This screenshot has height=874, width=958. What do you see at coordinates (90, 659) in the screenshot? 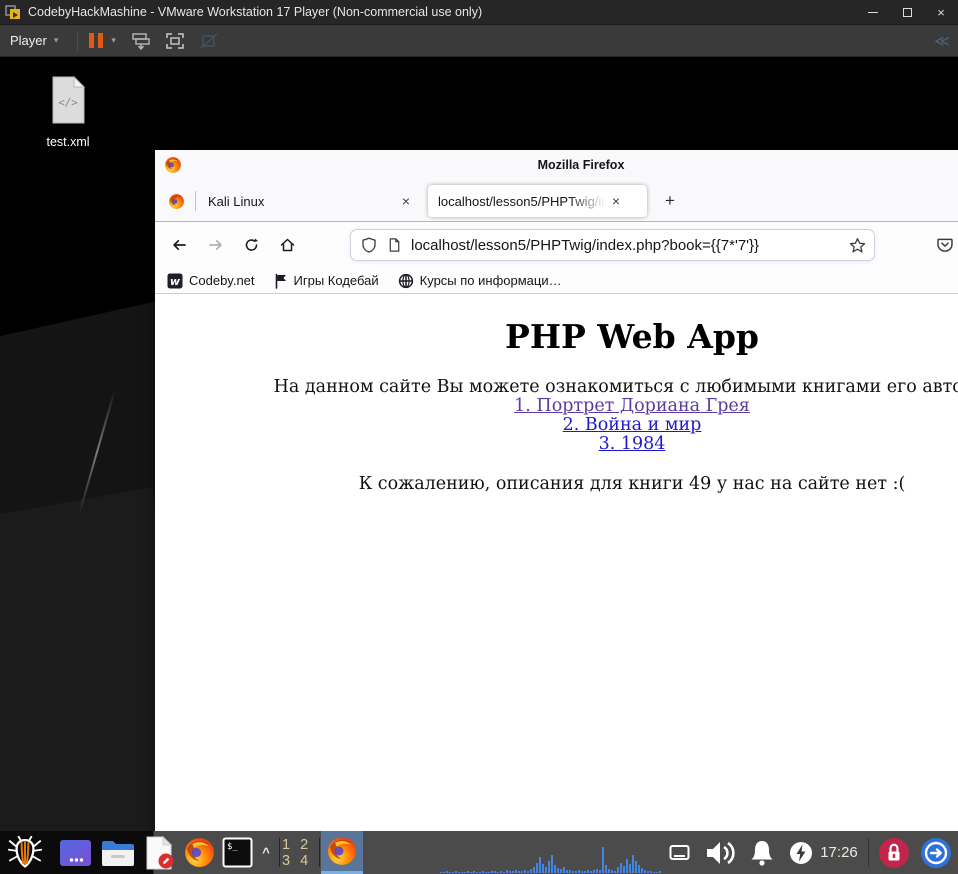
I see `wallpaper-shape` at bounding box center [90, 659].